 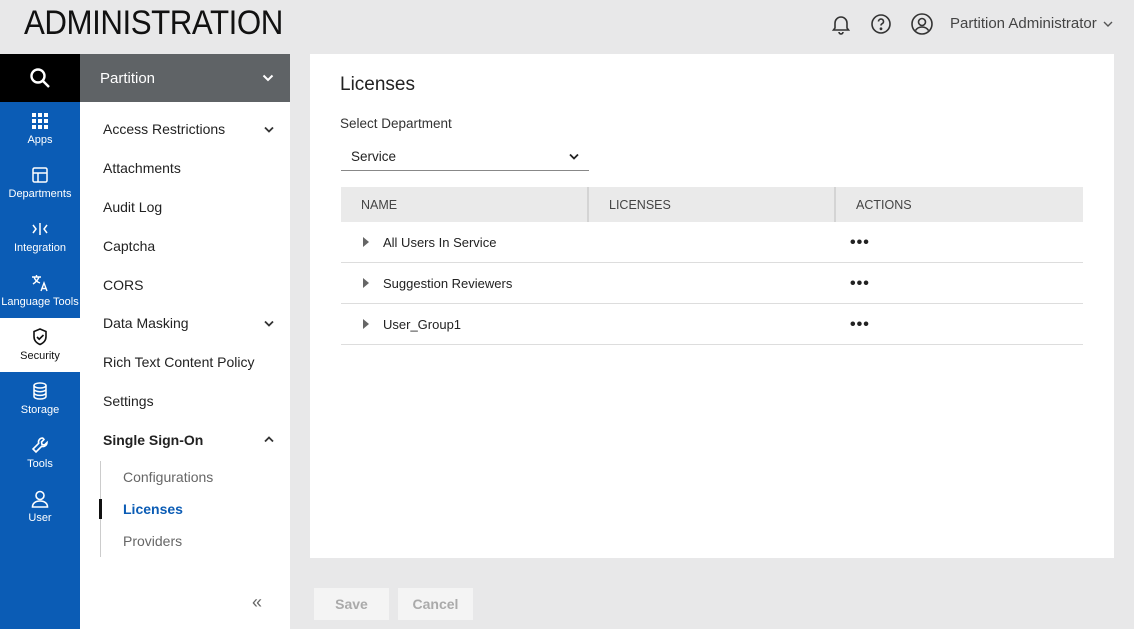 What do you see at coordinates (40, 121) in the screenshot?
I see `grid-icon` at bounding box center [40, 121].